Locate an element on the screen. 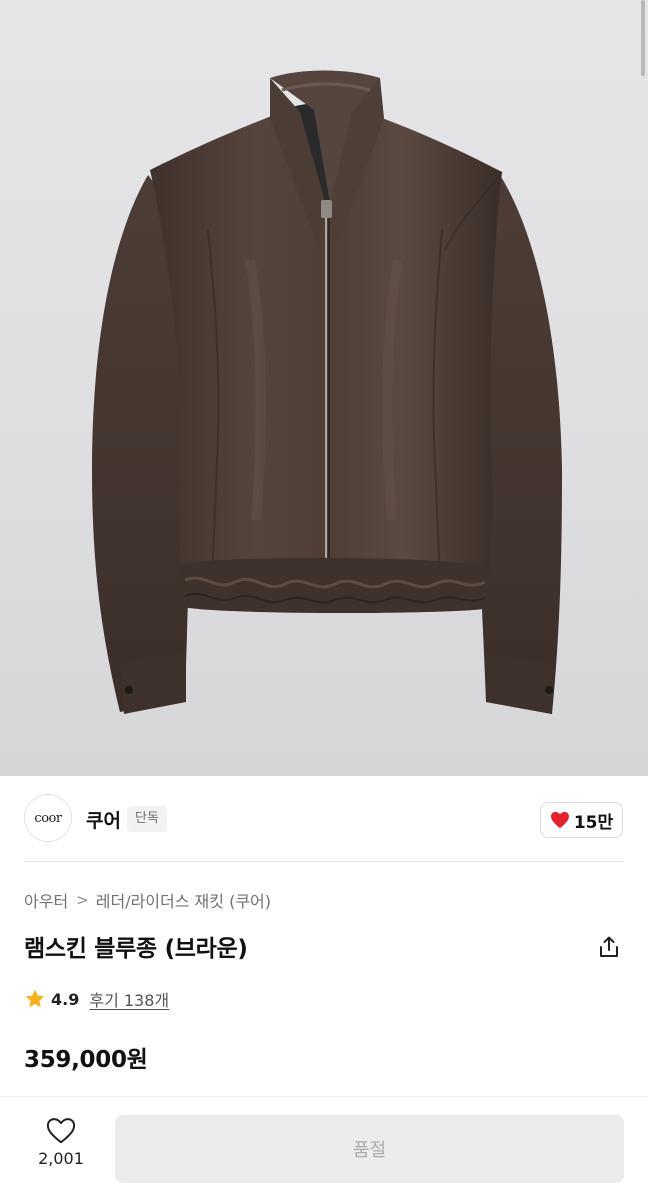  exclusive-badge: 단독 is located at coordinates (147, 819).